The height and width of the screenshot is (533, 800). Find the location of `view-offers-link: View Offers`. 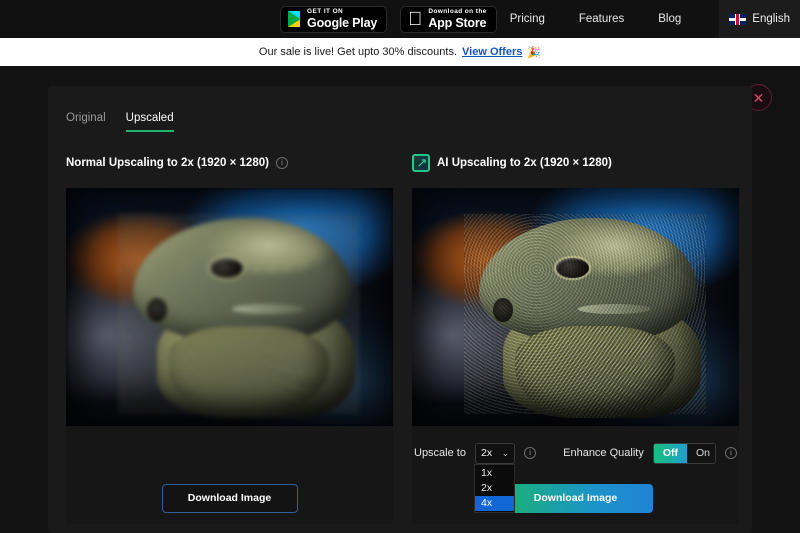

view-offers-link: View Offers is located at coordinates (492, 52).